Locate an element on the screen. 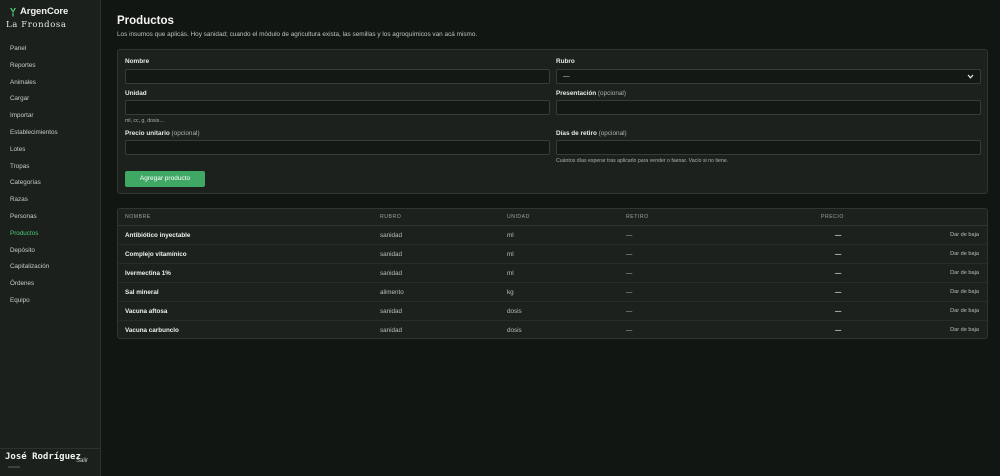 Image resolution: width=1000 pixels, height=476 pixels. sidebar-item-lotes: Lotes is located at coordinates (50, 150).